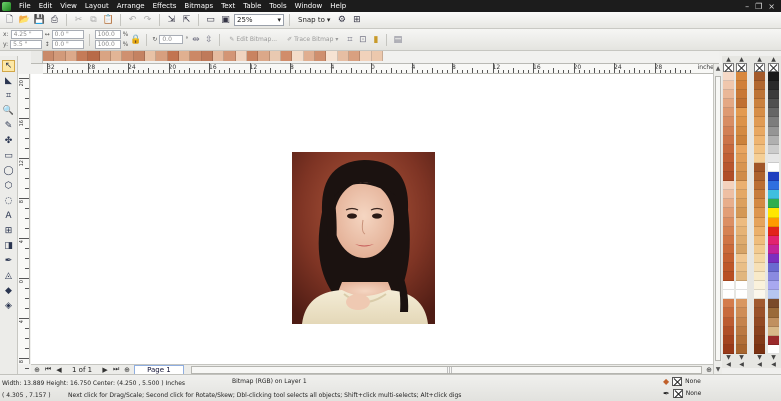 This screenshot has width=781, height=401. I want to click on ellipse-tool-icon: ◯, so click(8, 171).